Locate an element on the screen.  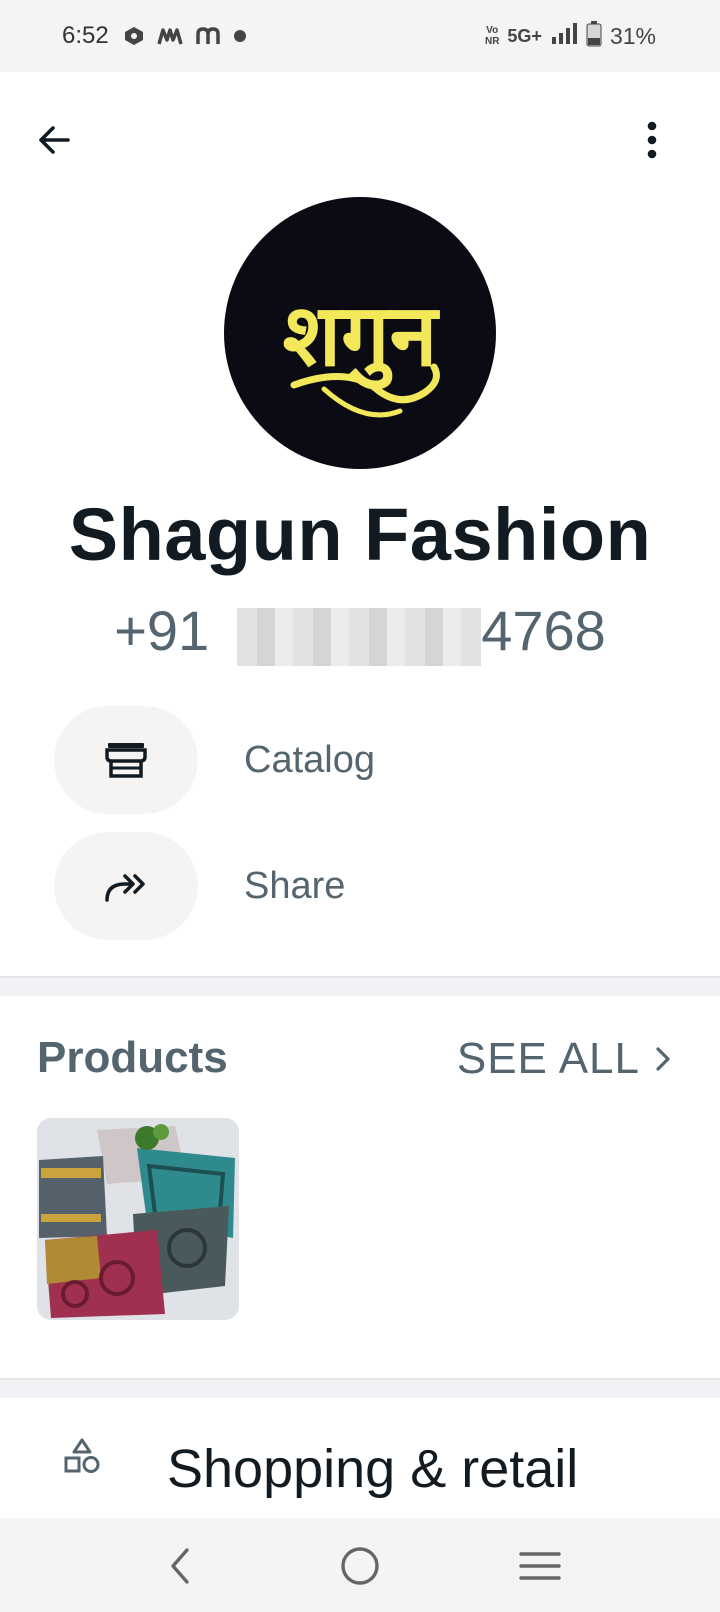
catalog-action: Catalog is located at coordinates (364, 760).